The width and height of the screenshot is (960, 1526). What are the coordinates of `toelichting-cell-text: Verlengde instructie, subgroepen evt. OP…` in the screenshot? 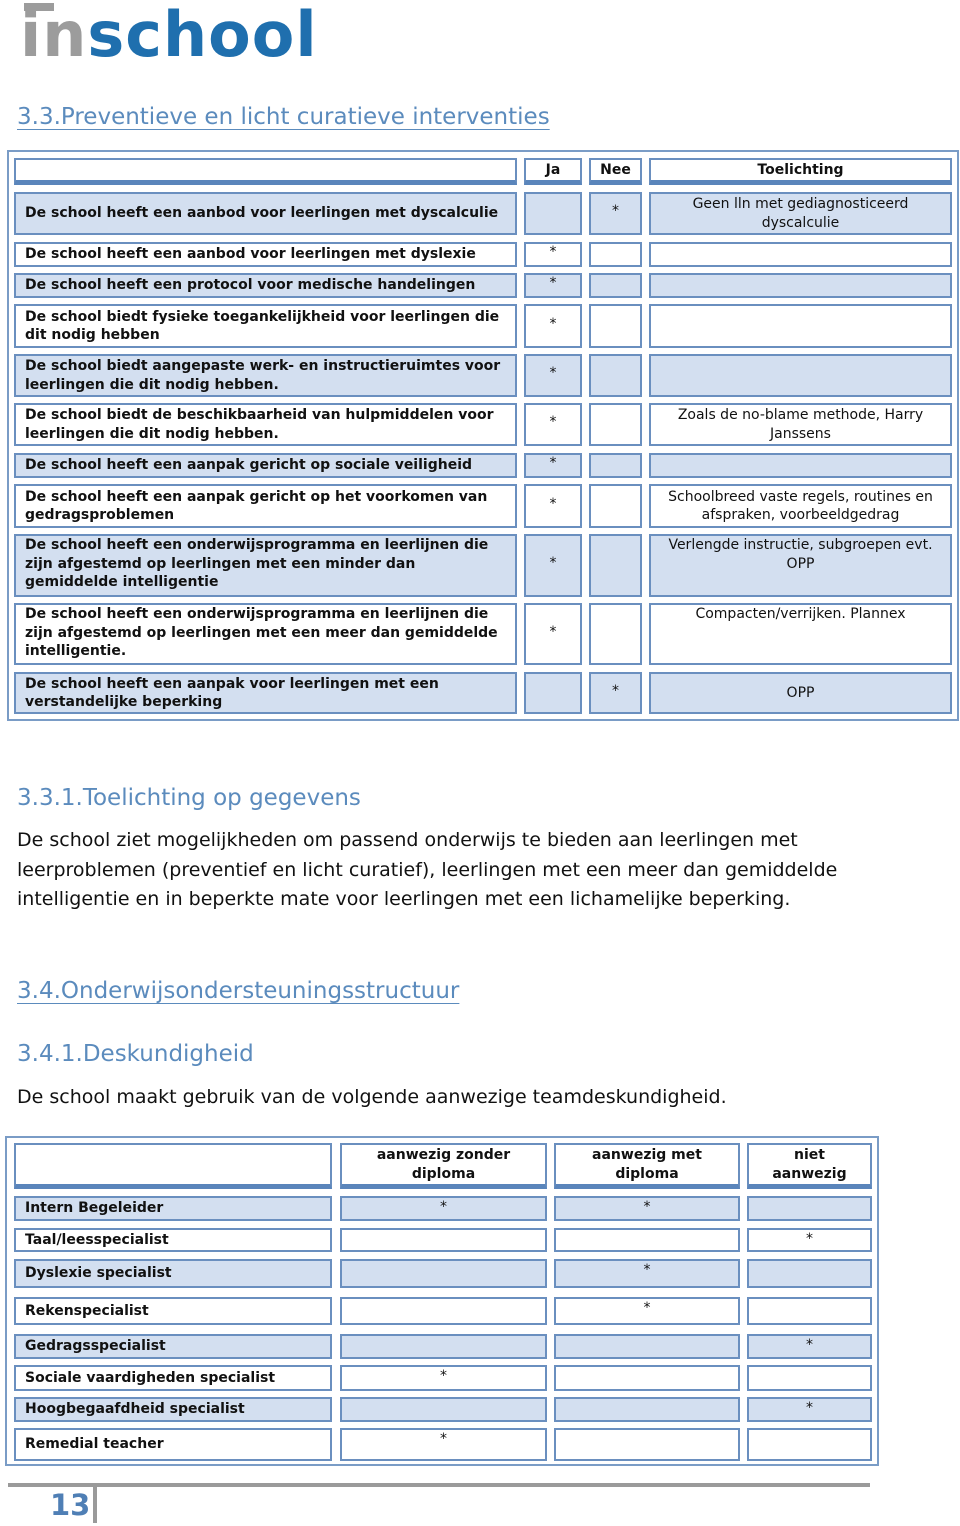 It's located at (800, 554).